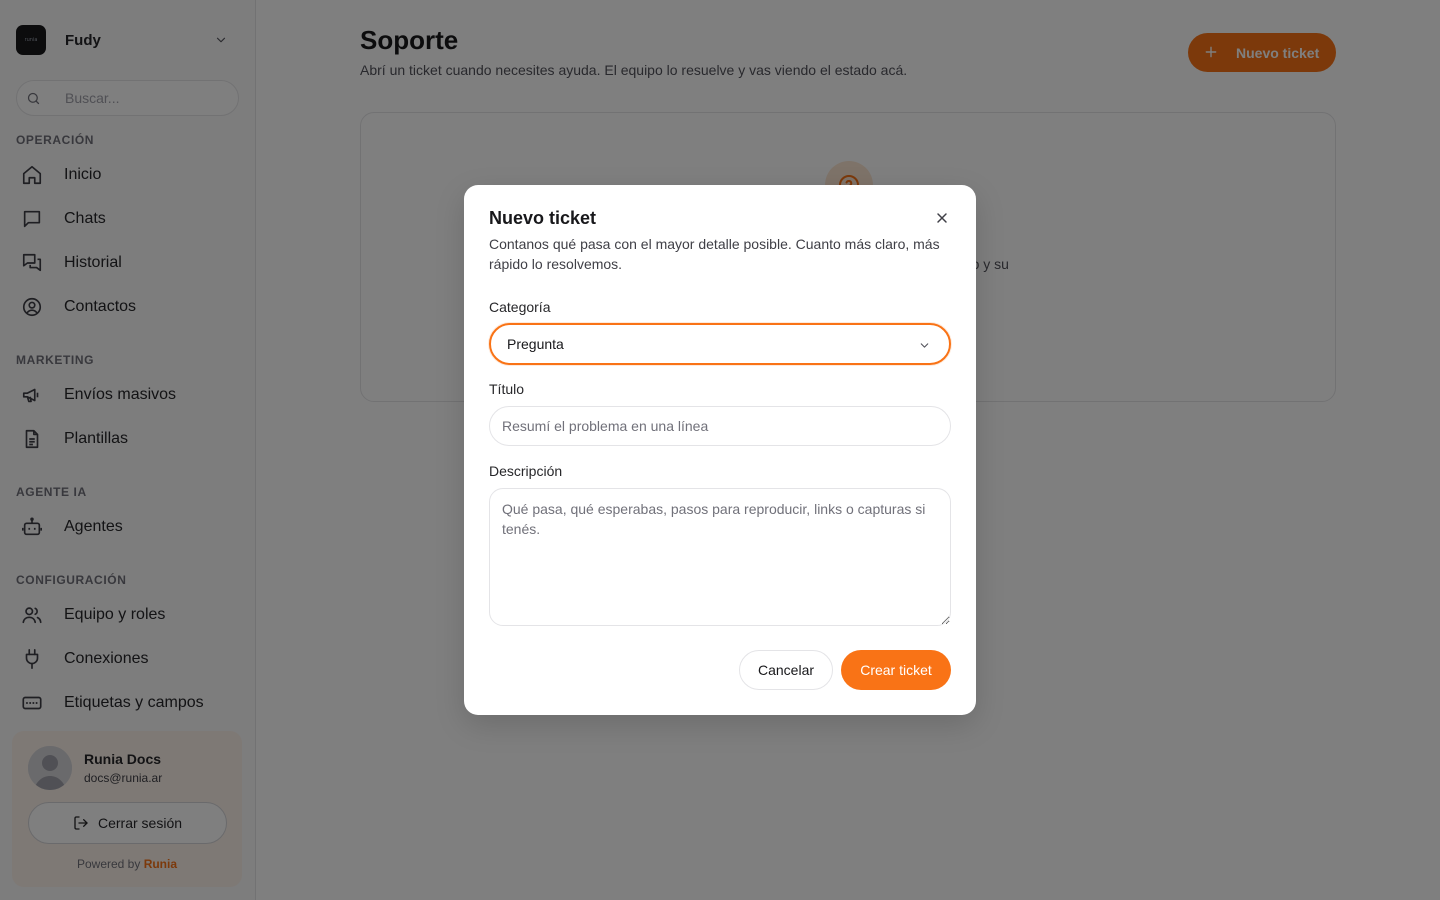 The width and height of the screenshot is (1440, 900). Describe the element at coordinates (720, 344) in the screenshot. I see `category-select: Pregunta` at that location.